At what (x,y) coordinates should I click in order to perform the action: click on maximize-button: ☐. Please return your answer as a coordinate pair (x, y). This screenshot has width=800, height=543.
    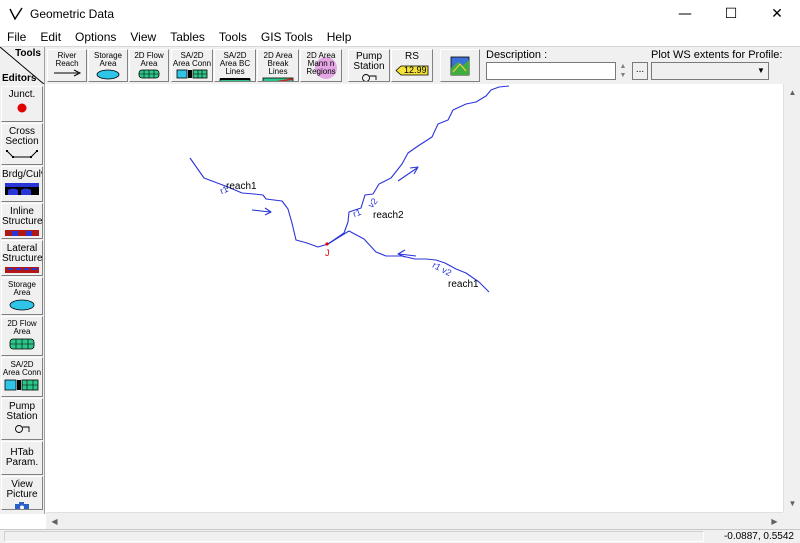
    Looking at the image, I should click on (731, 14).